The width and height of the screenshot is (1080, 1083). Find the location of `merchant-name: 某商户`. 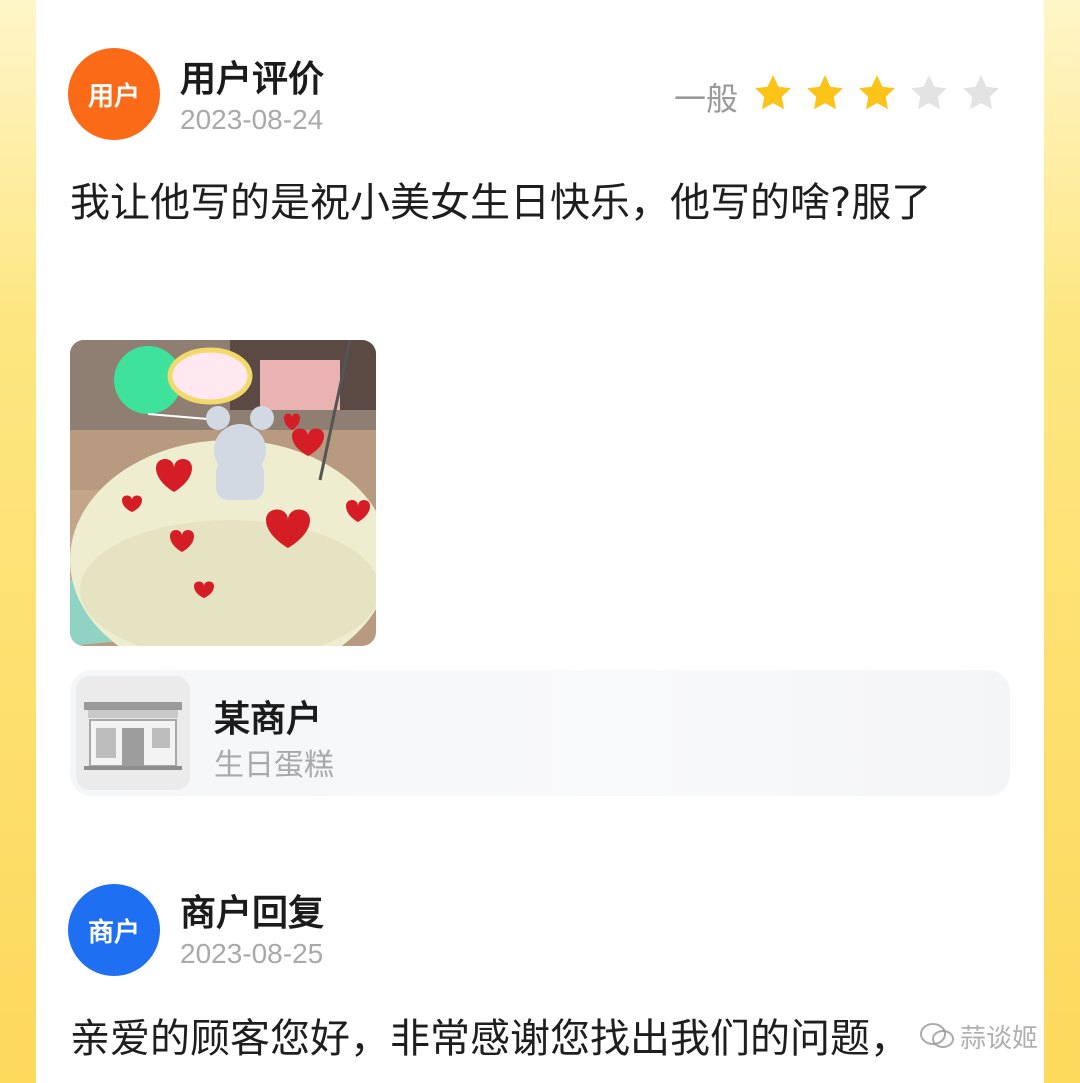

merchant-name: 某商户 is located at coordinates (268, 719).